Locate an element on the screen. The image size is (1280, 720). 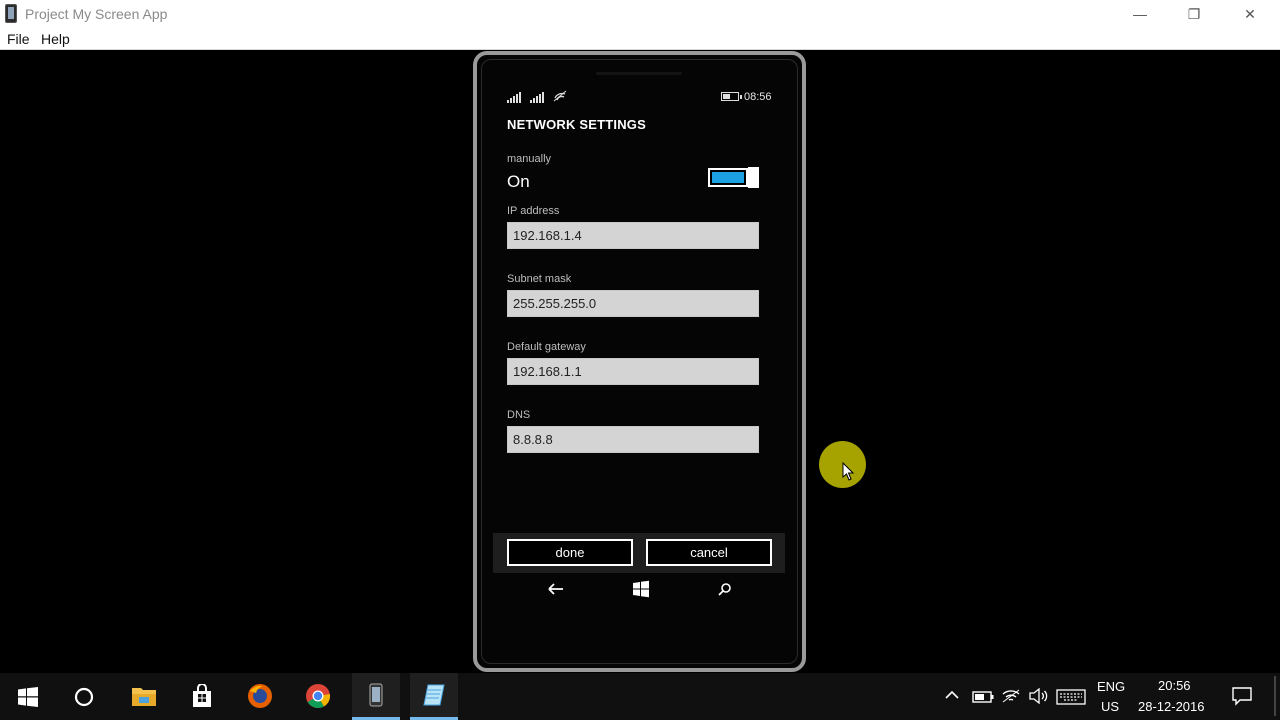
dns-label: DNS is located at coordinates (519, 415).